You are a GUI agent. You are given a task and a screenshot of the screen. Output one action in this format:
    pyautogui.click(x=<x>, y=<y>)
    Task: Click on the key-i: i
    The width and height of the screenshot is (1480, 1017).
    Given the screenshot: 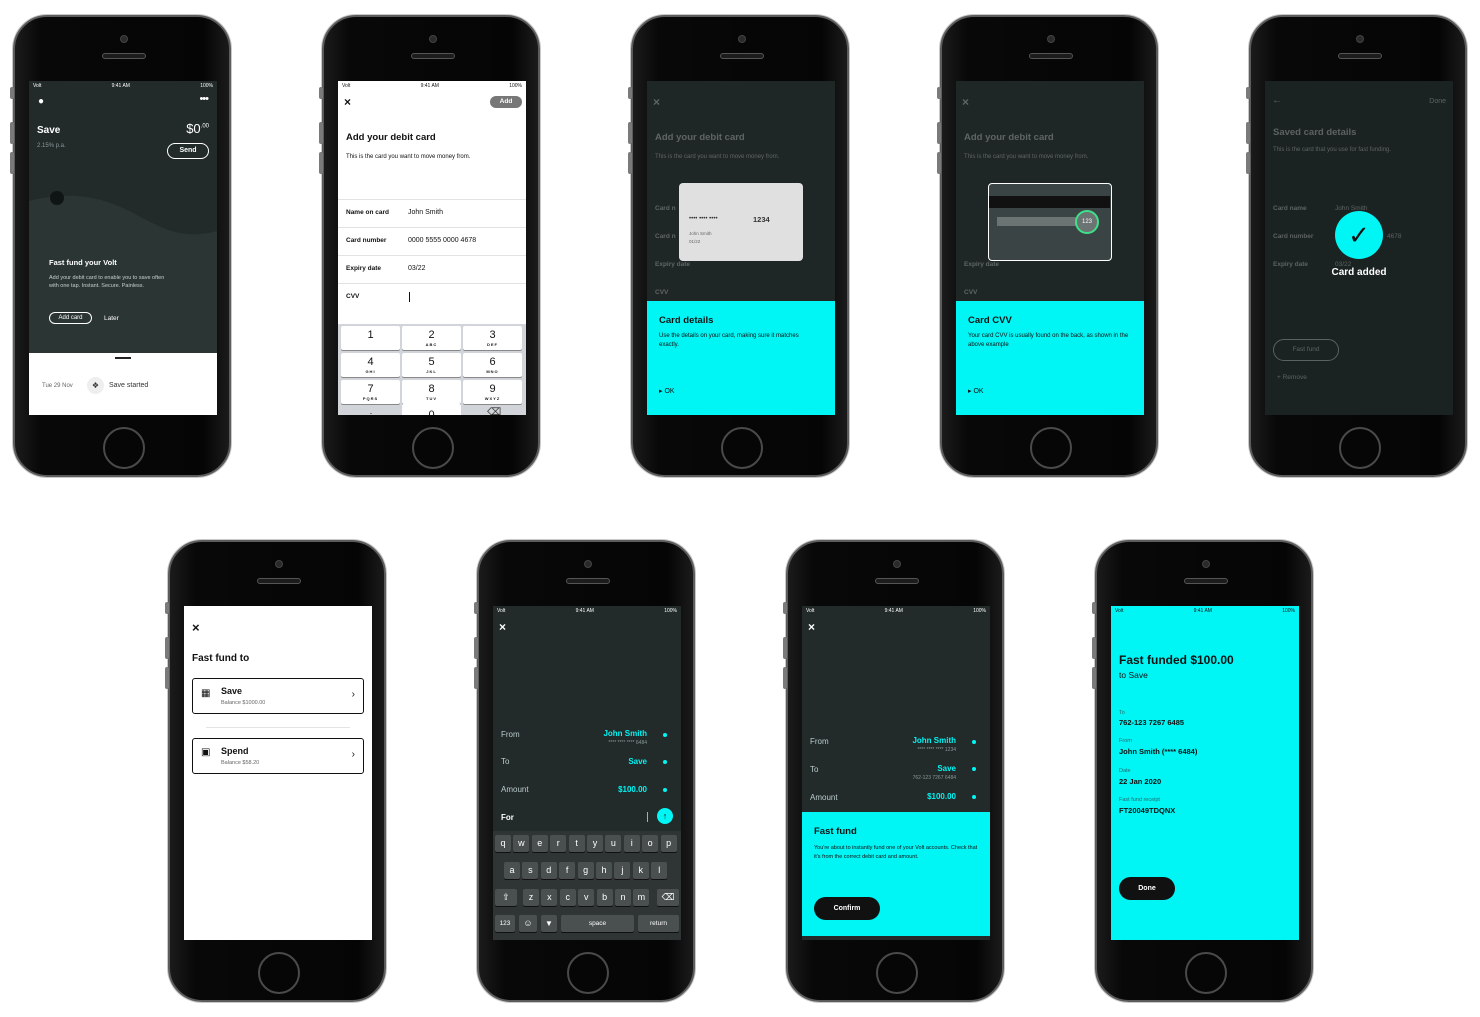 What is the action you would take?
    pyautogui.click(x=631, y=843)
    